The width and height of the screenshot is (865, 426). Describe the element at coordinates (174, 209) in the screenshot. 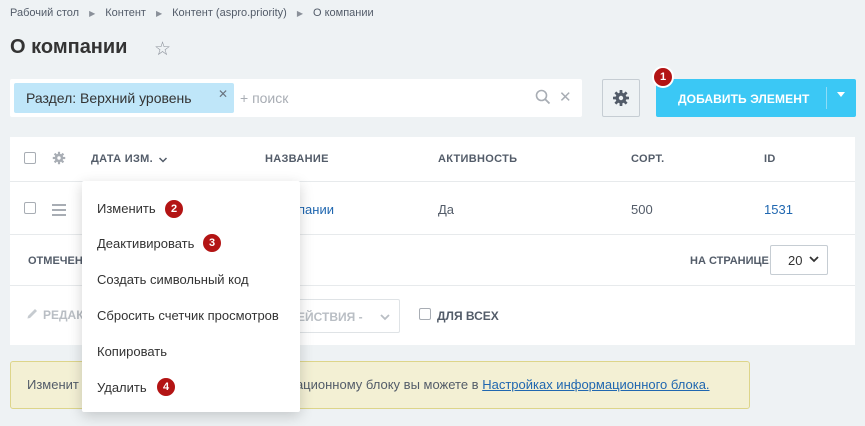

I see `step-badge-2: 2` at that location.